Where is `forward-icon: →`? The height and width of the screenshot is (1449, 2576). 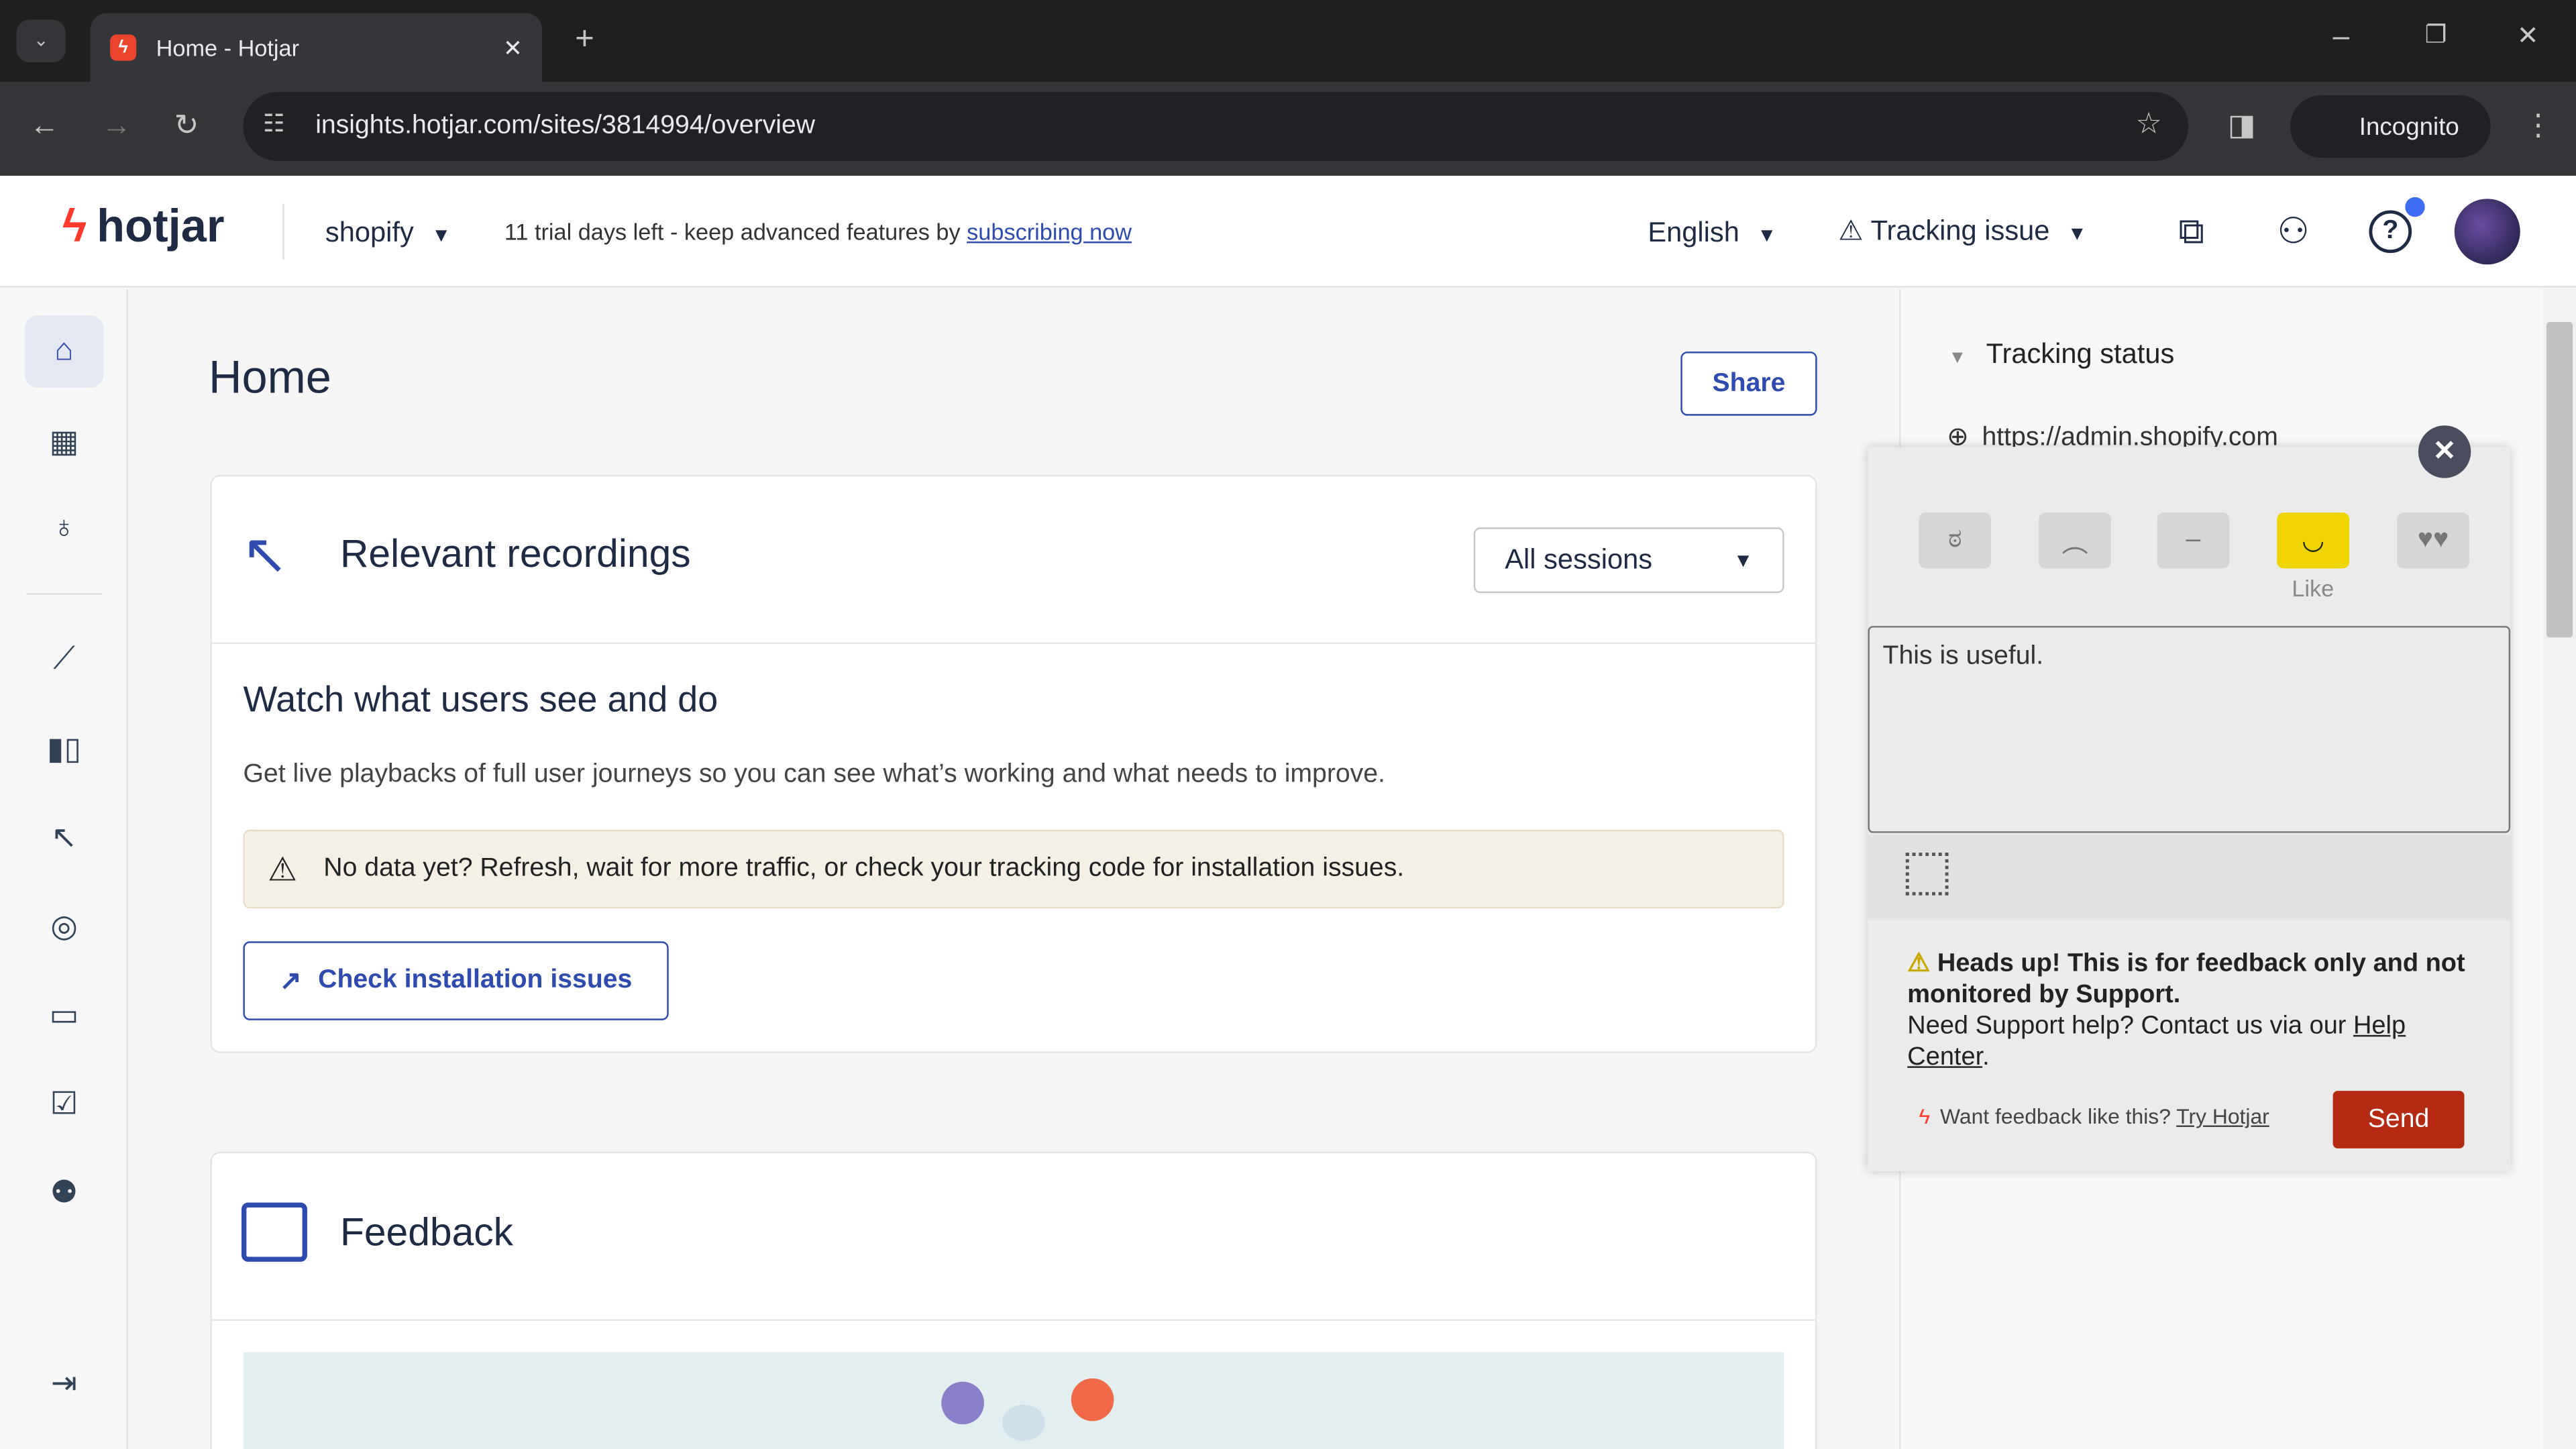
forward-icon: → is located at coordinates (116, 126).